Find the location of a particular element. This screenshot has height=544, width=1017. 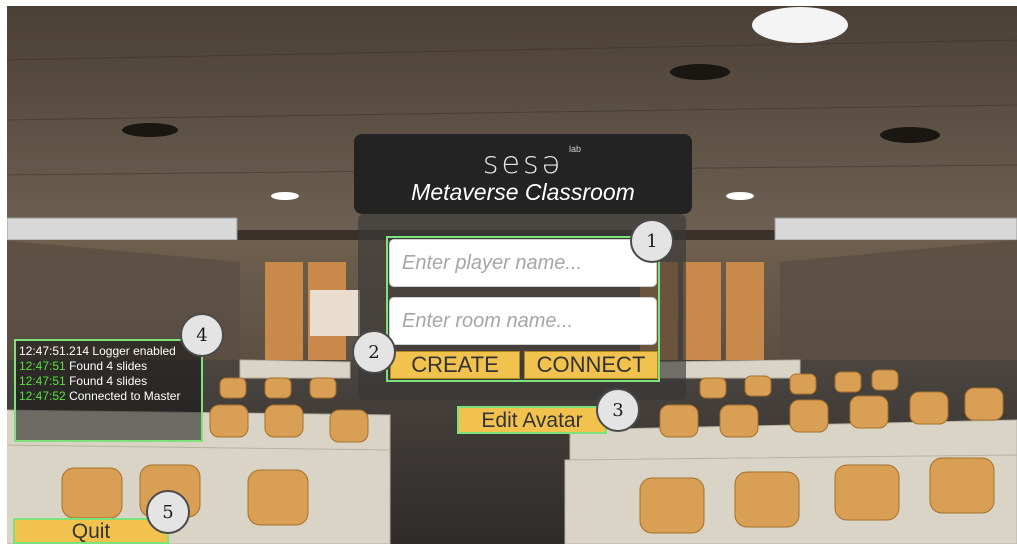

quit-button: Quit is located at coordinates (91, 531).